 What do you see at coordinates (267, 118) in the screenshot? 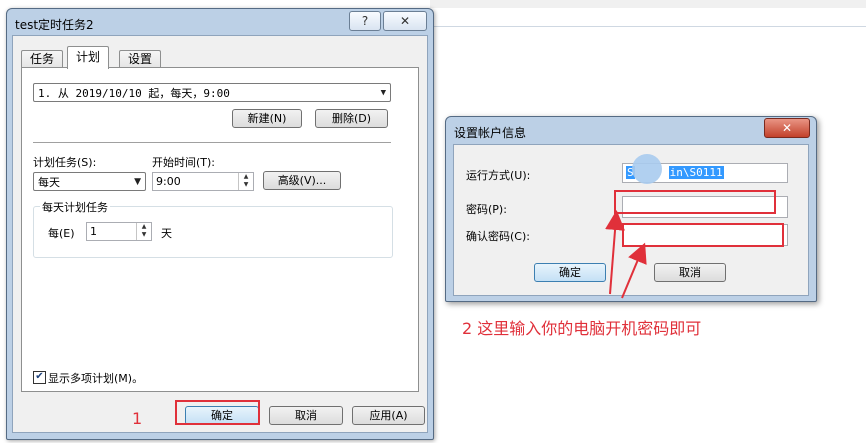
I see `new-schedule-button: 新建(N)` at bounding box center [267, 118].